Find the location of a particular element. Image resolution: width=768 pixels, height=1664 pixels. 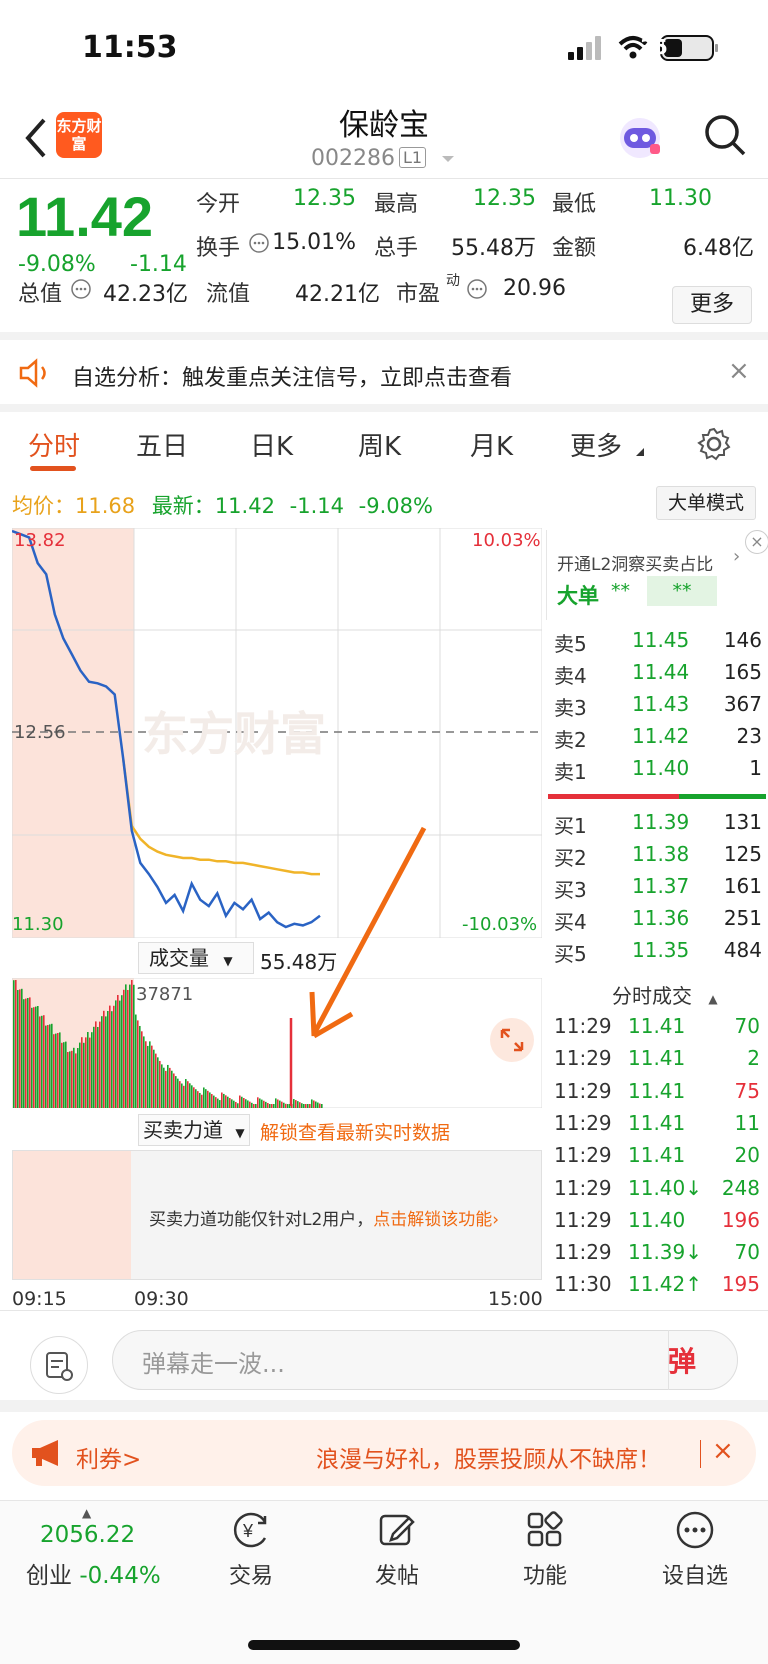

tab-five-day: 五日 is located at coordinates (162, 444).